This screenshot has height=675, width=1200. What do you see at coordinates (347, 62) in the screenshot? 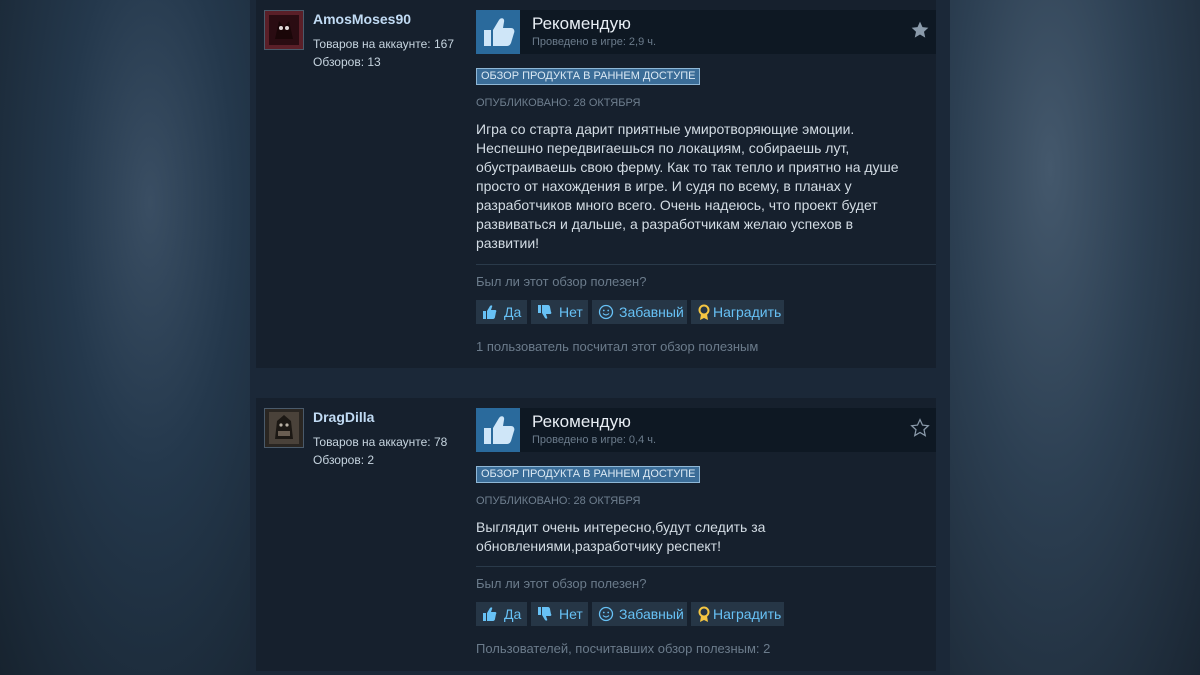
I see `reviews-count: Обзоров: 13` at bounding box center [347, 62].